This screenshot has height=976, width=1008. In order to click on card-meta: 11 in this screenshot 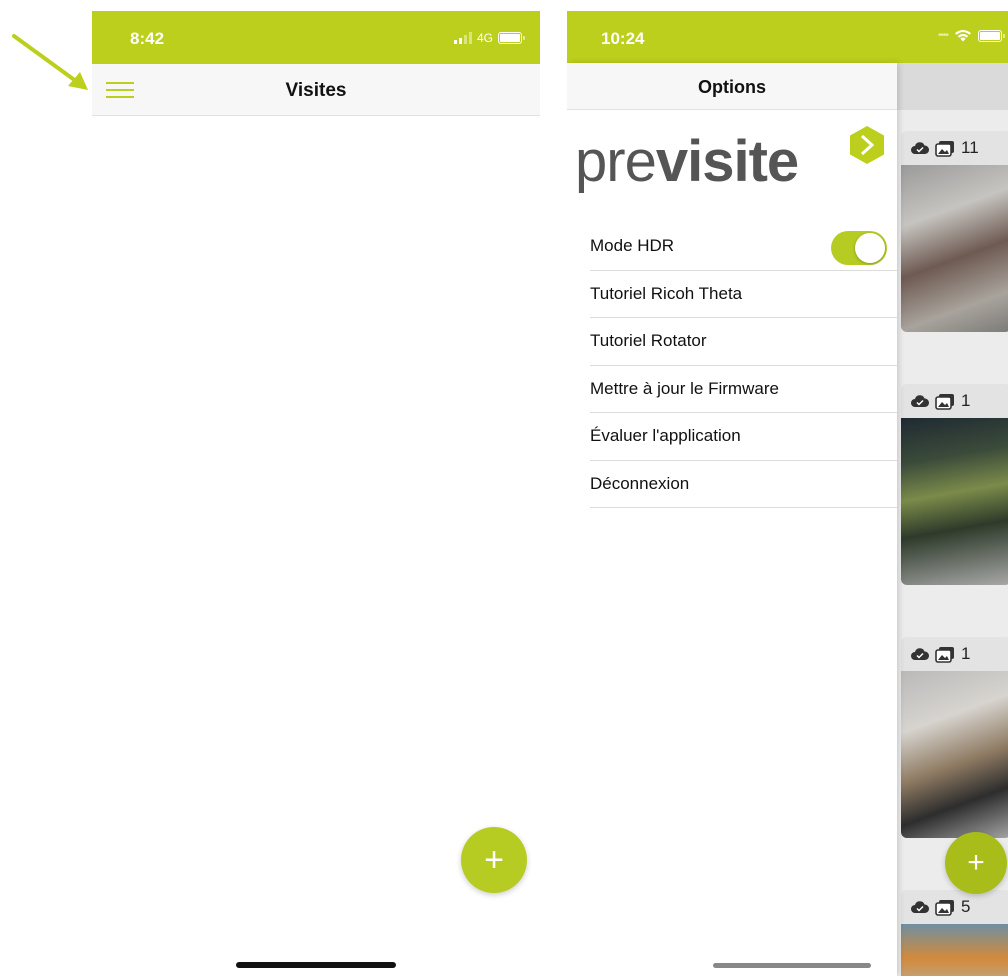, I will do `click(954, 148)`.